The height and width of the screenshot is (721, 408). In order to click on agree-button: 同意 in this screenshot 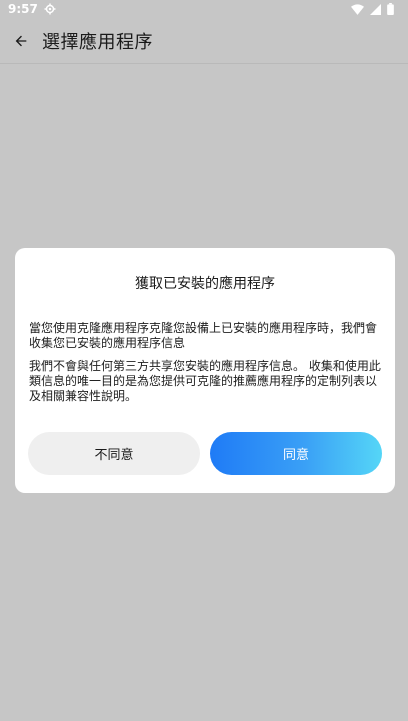, I will do `click(296, 453)`.